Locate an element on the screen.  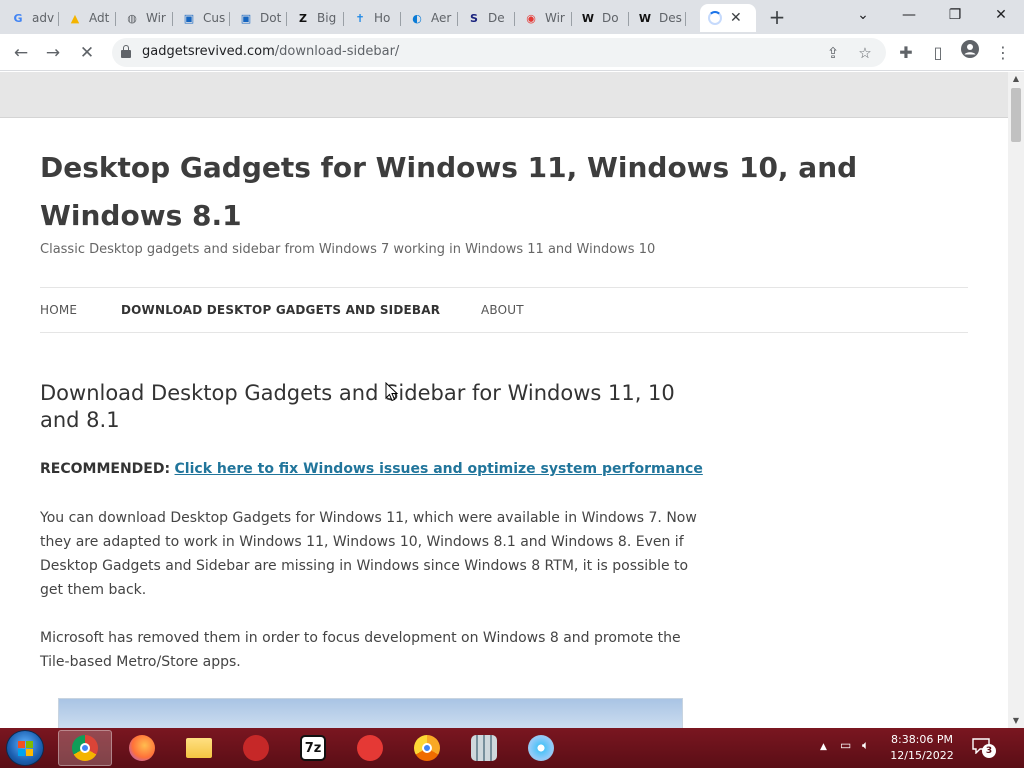
chrome-canary-icon is located at coordinates (427, 748).